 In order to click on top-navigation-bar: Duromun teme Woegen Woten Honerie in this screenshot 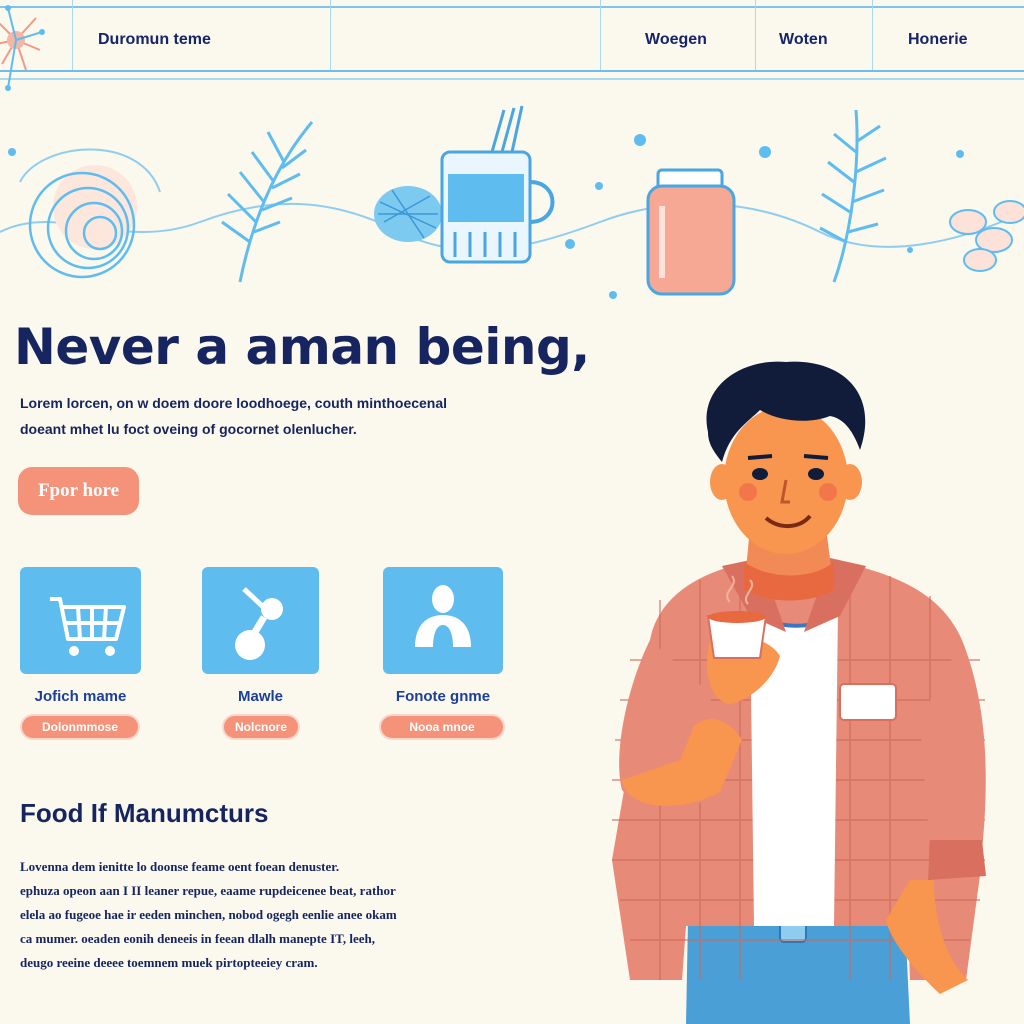, I will do `click(512, 45)`.